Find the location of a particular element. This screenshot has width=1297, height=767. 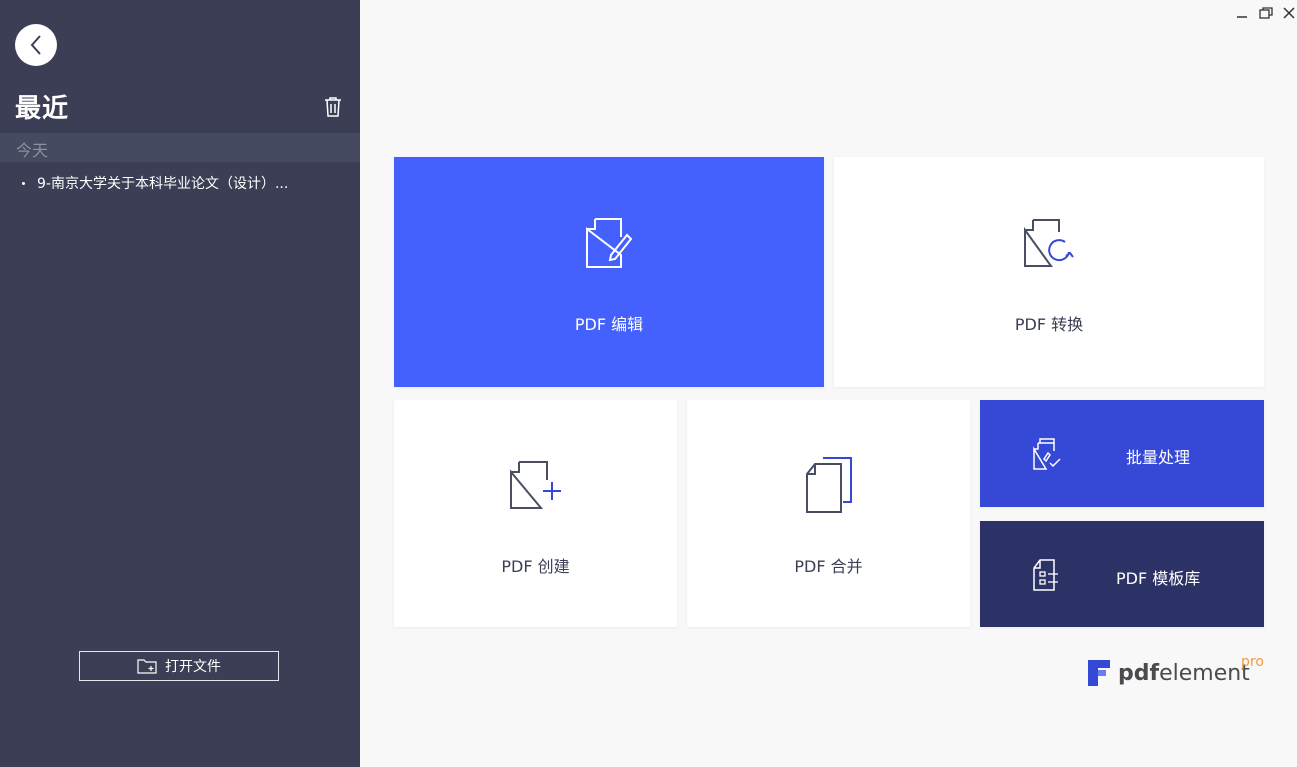

pdfelement-logo: pdfelement pro is located at coordinates (1176, 670).